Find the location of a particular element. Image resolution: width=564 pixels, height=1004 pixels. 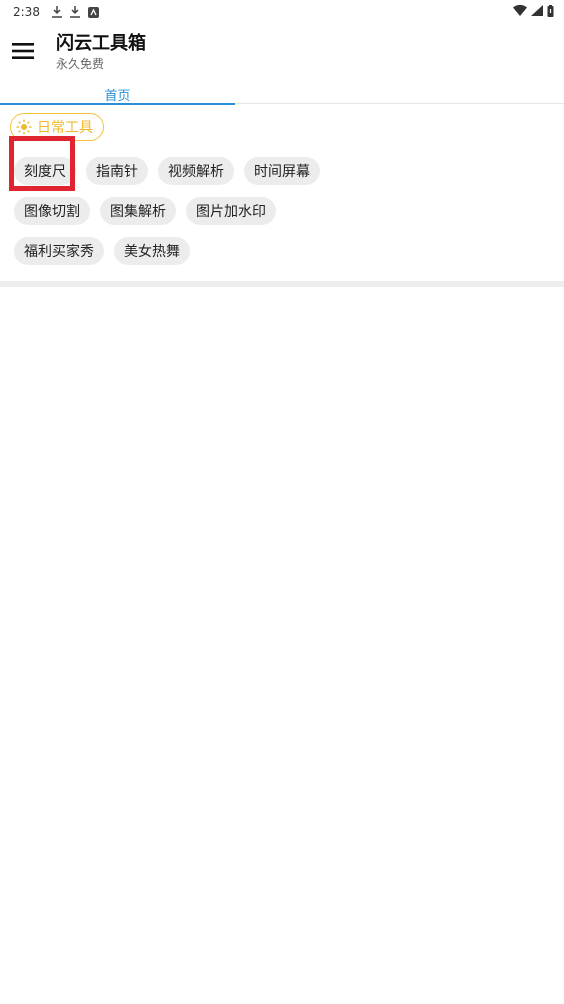

title-block: 闪云工具箱 永久免费 is located at coordinates (101, 53).